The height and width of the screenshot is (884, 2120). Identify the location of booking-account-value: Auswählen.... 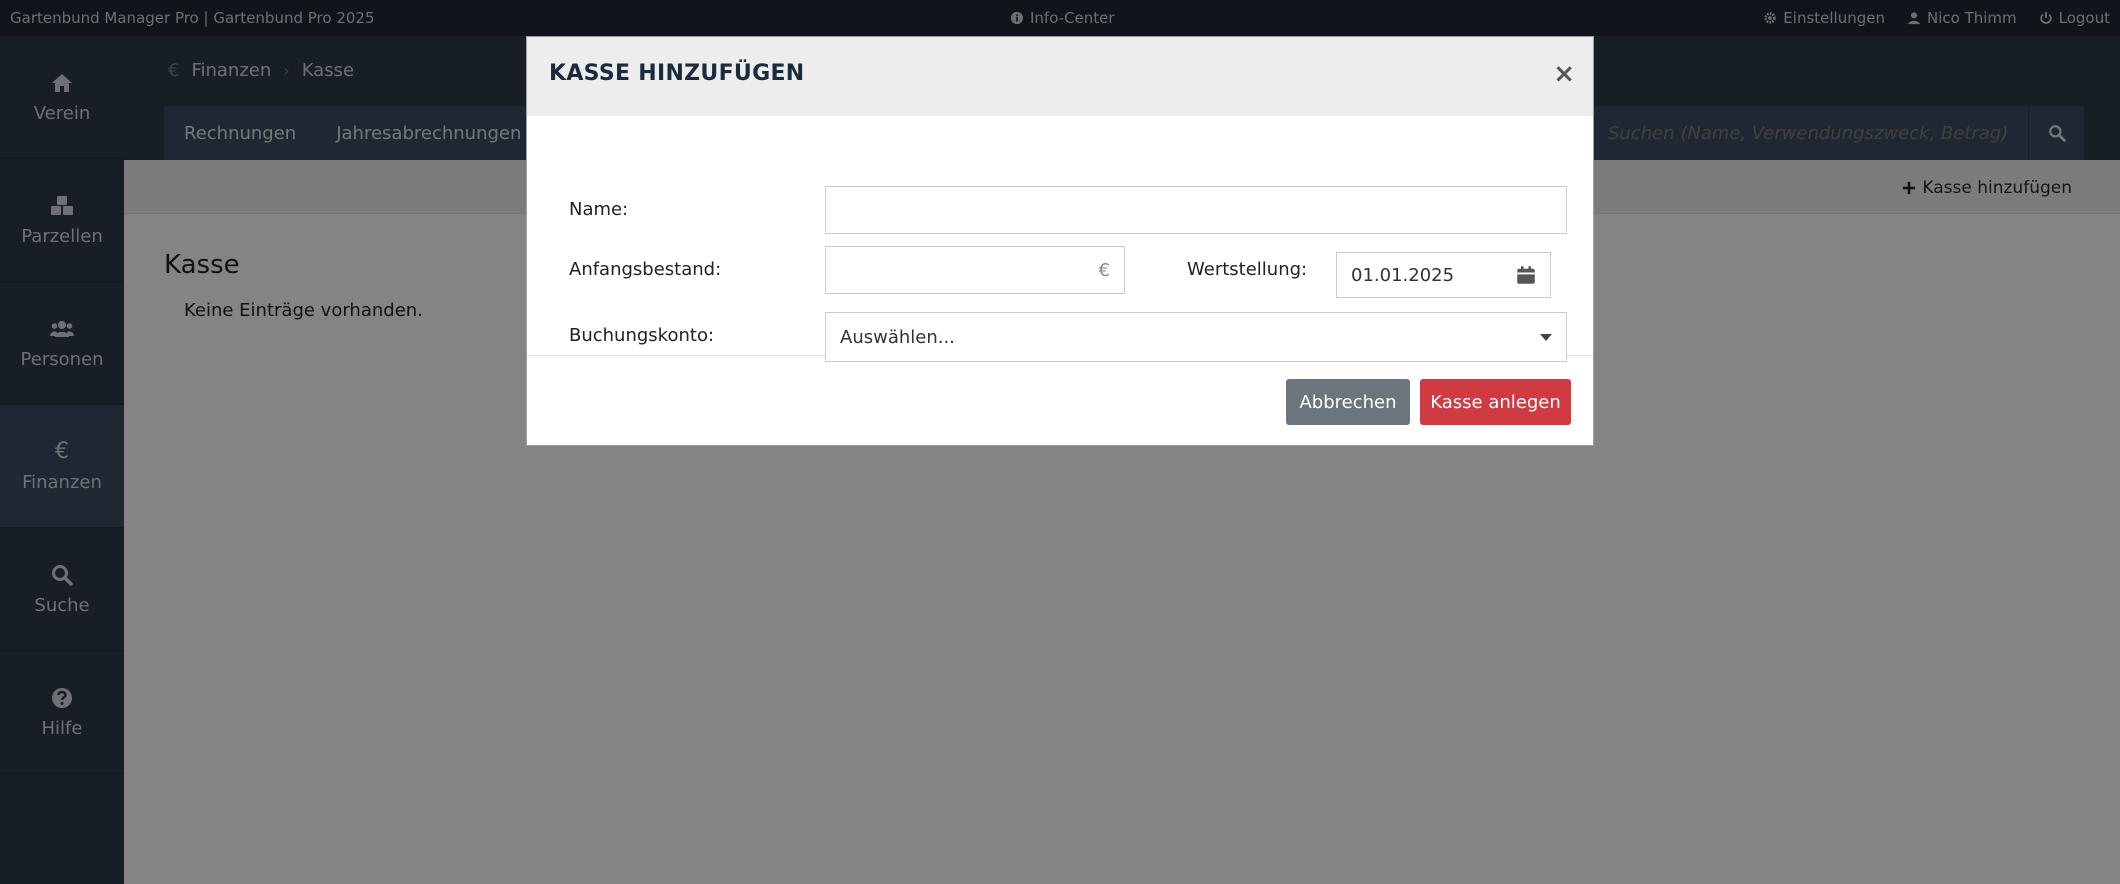
(897, 337).